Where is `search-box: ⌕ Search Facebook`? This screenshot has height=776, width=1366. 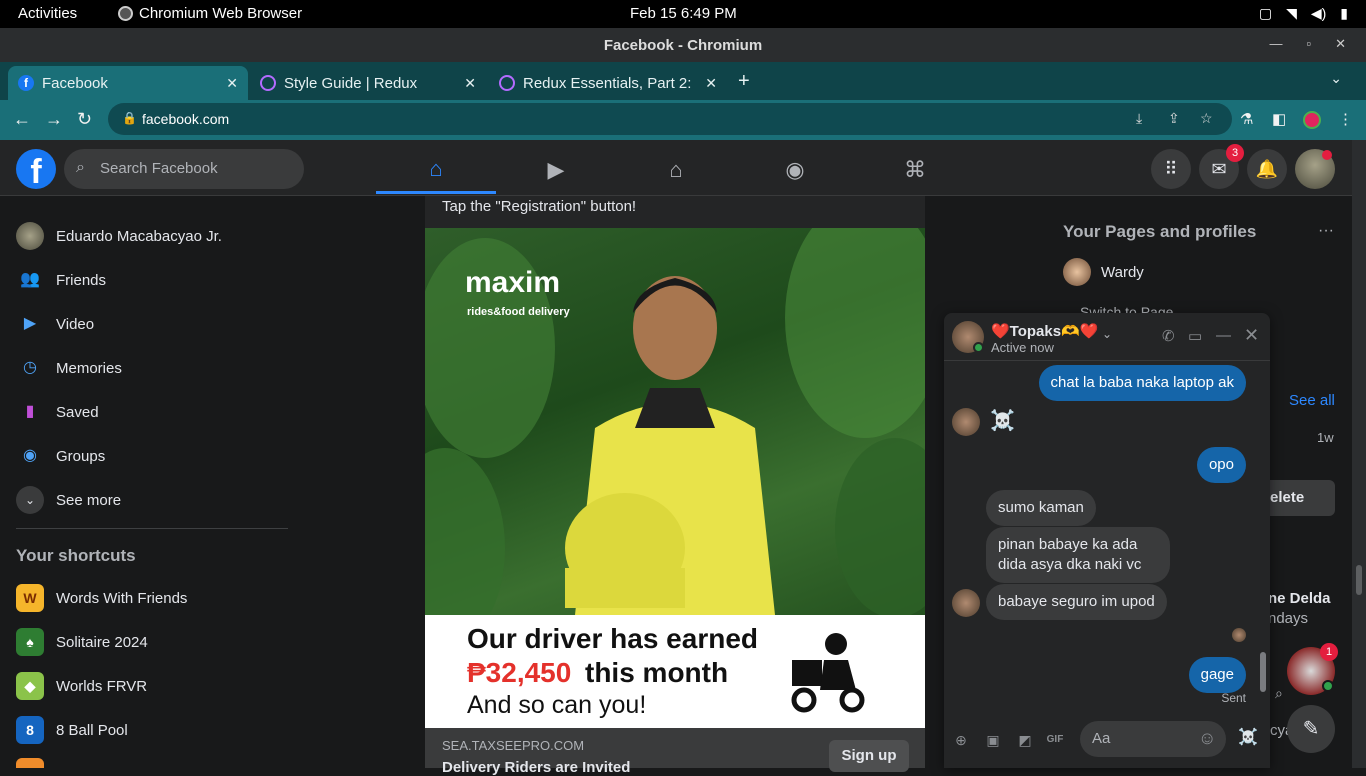
search-box: ⌕ Search Facebook is located at coordinates (184, 169).